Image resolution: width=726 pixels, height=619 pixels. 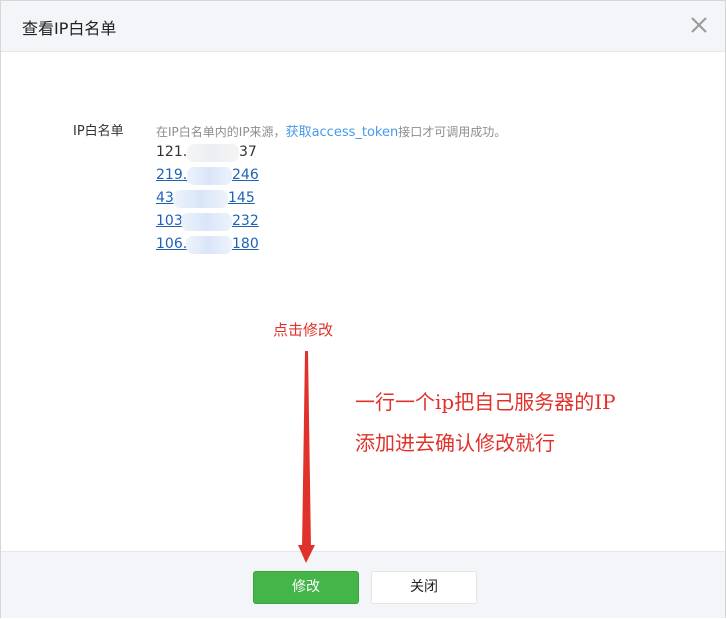 I want to click on access-token-link: 获取access_token, so click(x=342, y=132).